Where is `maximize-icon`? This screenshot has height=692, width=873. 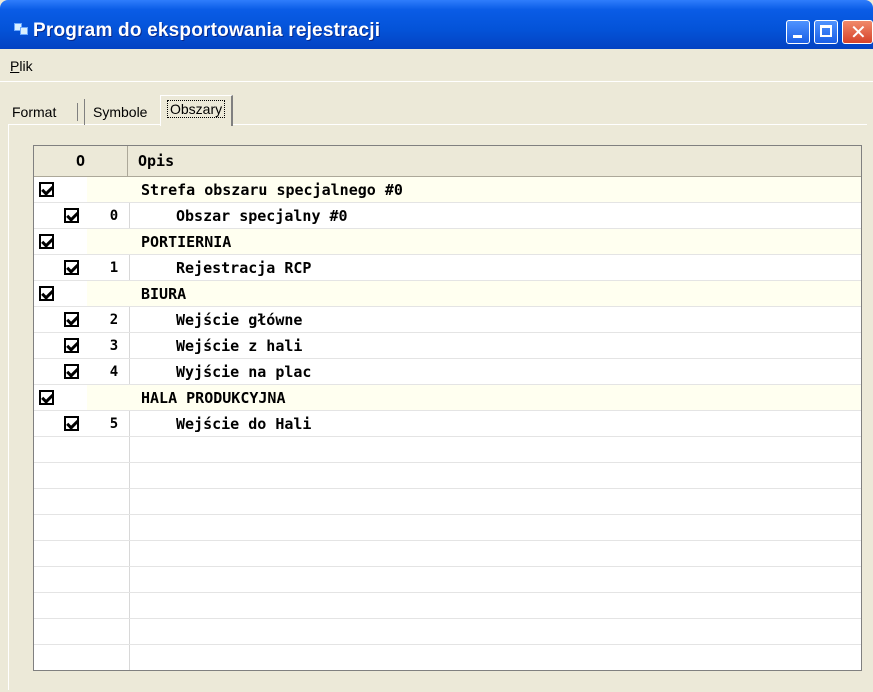
maximize-icon is located at coordinates (826, 31).